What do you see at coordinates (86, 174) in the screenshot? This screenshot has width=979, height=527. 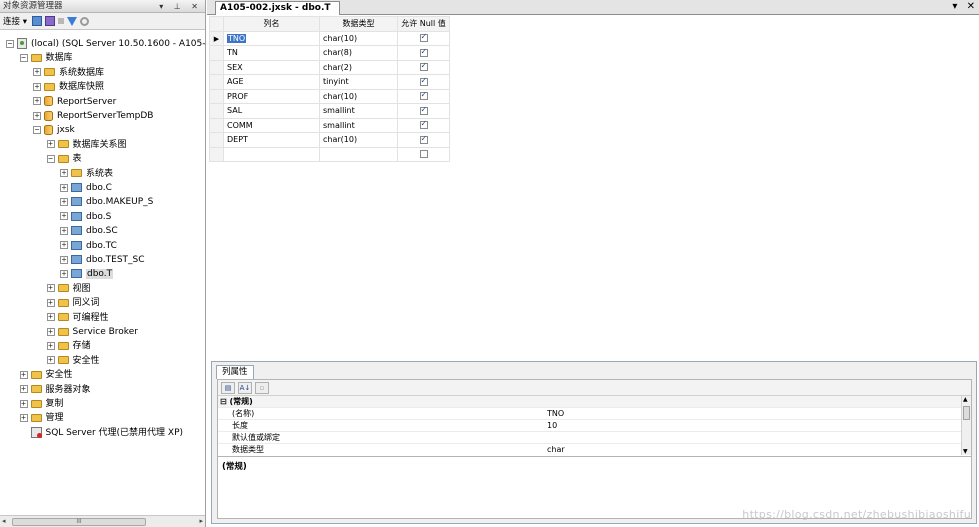 I see `tree-node: + 系统表` at bounding box center [86, 174].